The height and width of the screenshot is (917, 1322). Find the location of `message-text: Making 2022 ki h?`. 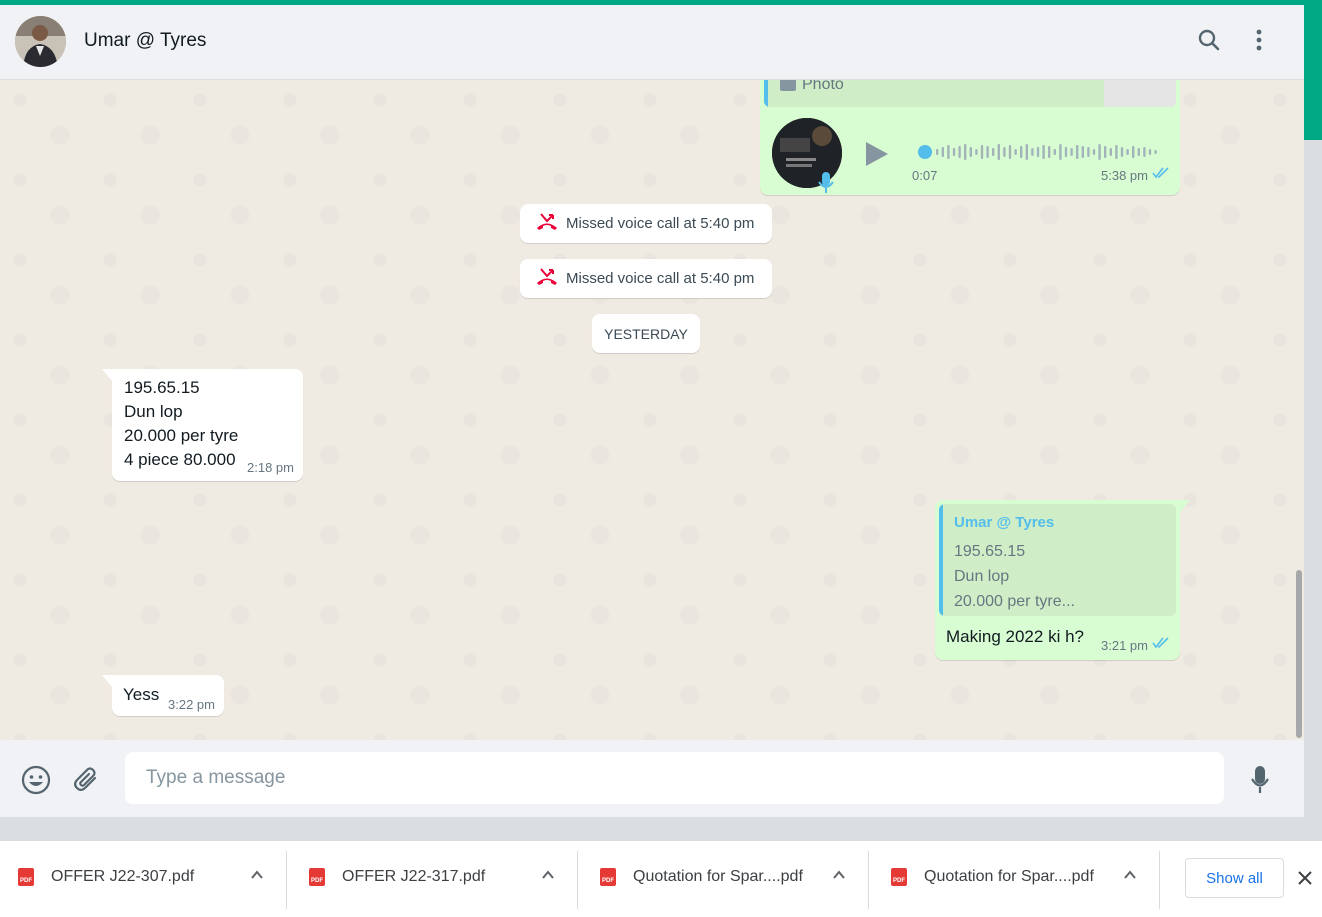

message-text: Making 2022 ki h? is located at coordinates (1015, 636).